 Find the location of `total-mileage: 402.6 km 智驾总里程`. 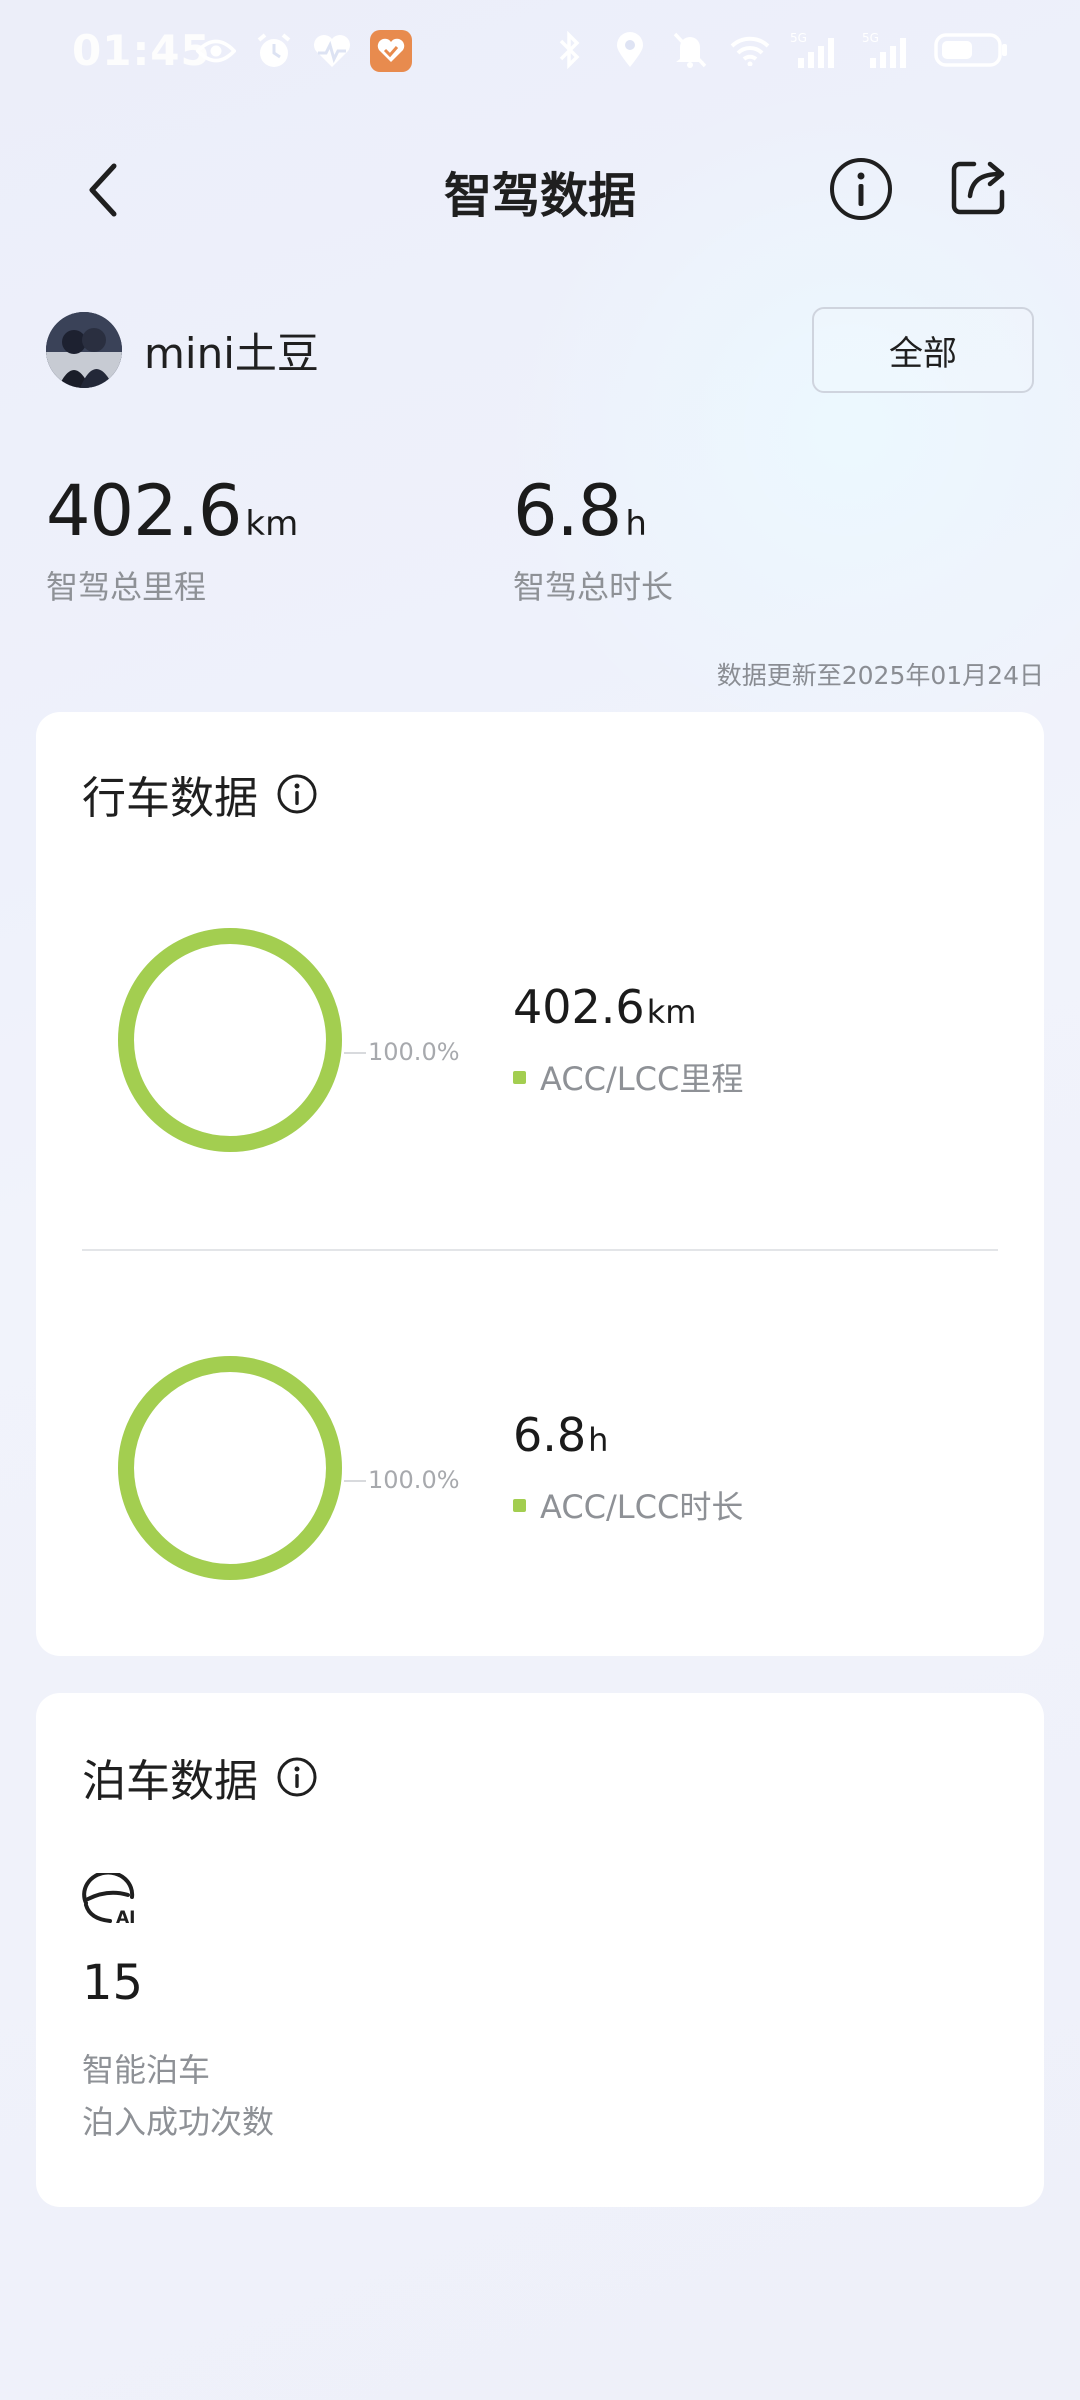

total-mileage: 402.6 km 智驾总里程 is located at coordinates (172, 539).